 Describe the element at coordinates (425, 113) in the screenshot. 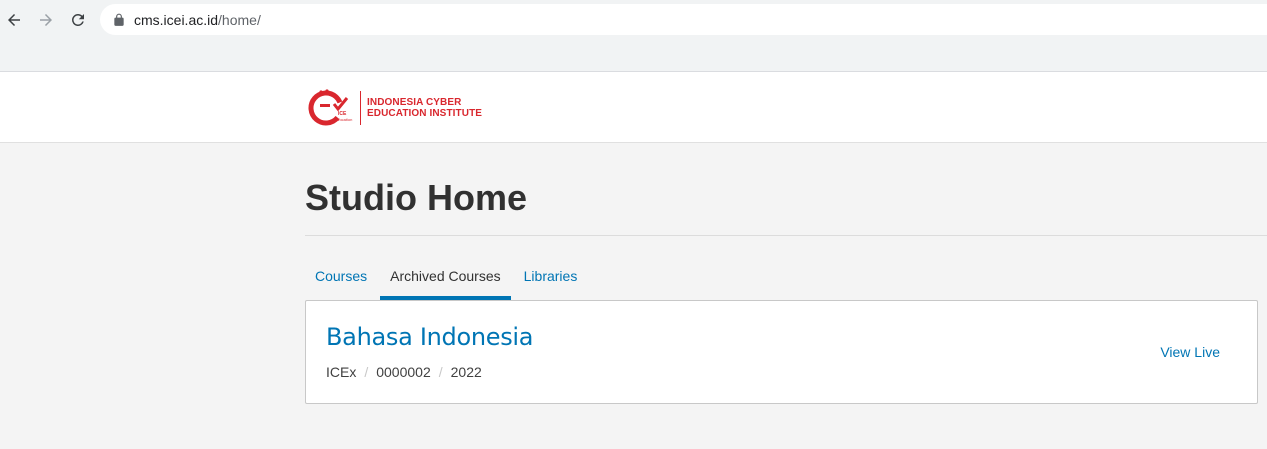

I see `logo-line-2: EDUCATION INSTITUTE` at that location.